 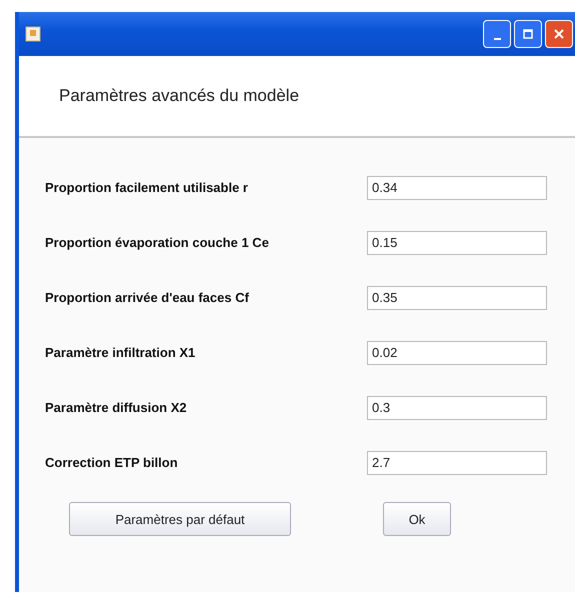 I want to click on field-label: Proportion évaporation couche 1 Ce, so click(x=157, y=242).